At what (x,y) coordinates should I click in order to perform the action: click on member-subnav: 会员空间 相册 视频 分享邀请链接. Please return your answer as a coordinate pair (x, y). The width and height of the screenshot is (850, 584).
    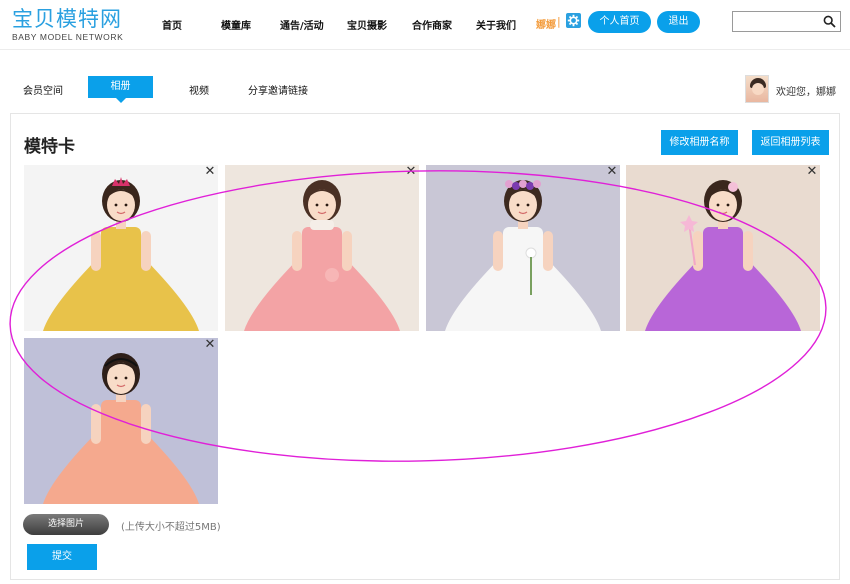
    Looking at the image, I should click on (425, 86).